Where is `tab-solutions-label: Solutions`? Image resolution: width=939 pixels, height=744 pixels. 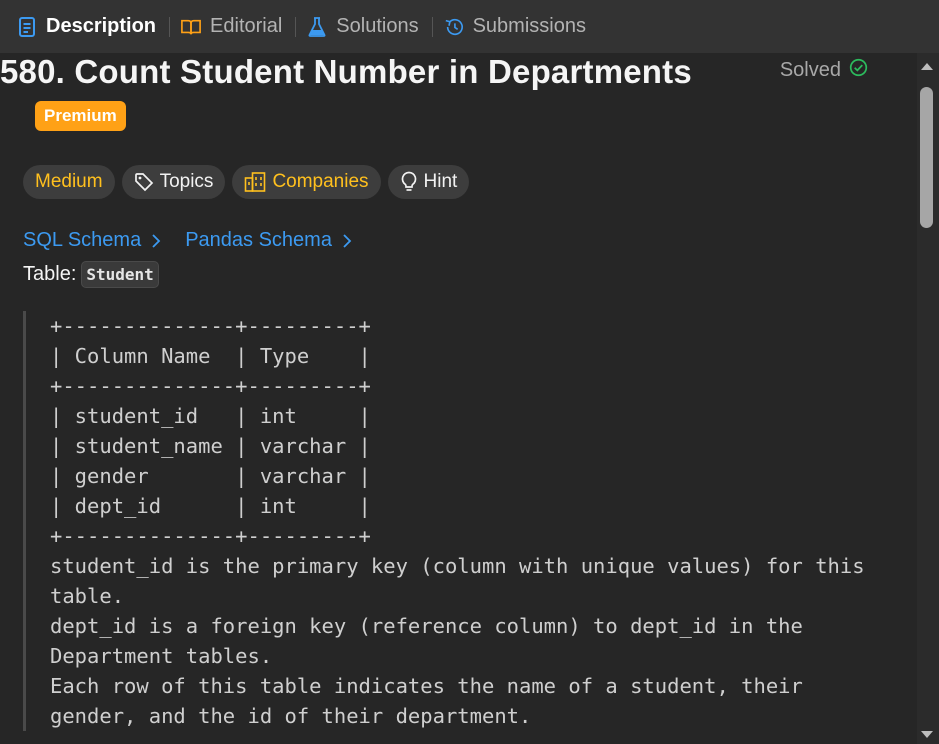 tab-solutions-label: Solutions is located at coordinates (377, 26).